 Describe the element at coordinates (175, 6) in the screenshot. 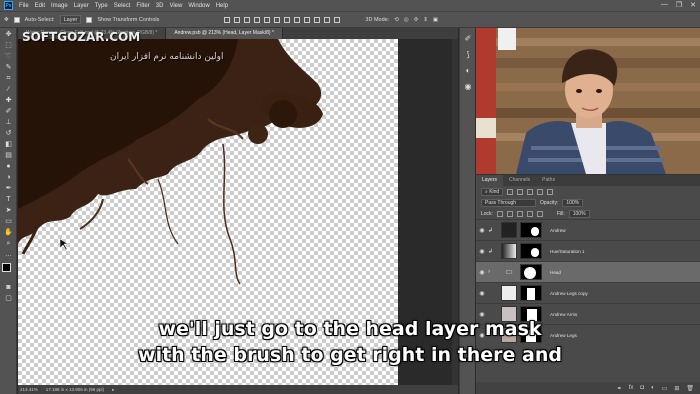

I see `menu-view: View` at that location.